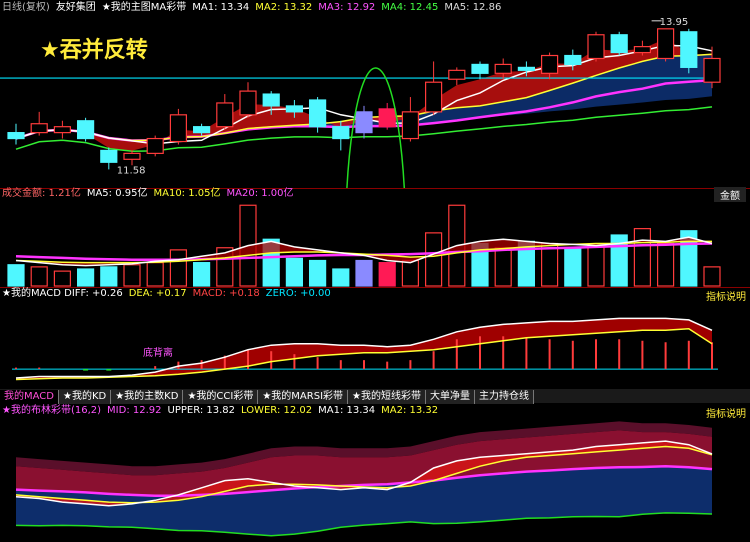 The width and height of the screenshot is (750, 542). Describe the element at coordinates (277, 410) in the screenshot. I see `bollinger-header-item-3: LOWER: 12.02` at that location.